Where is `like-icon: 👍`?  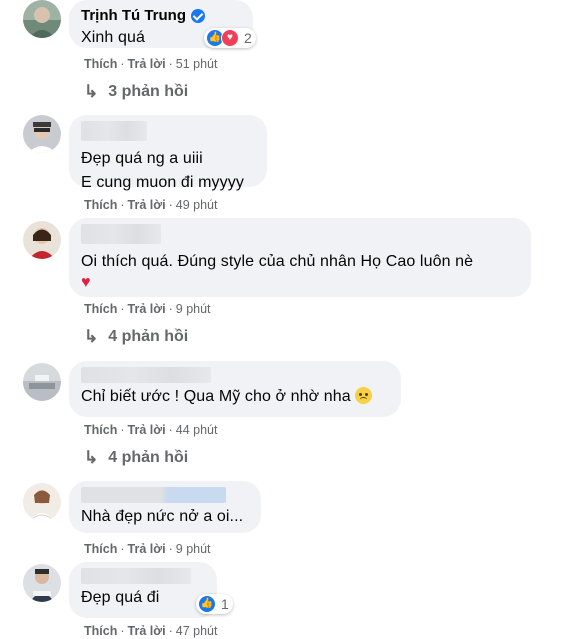
like-icon: 👍 is located at coordinates (207, 604).